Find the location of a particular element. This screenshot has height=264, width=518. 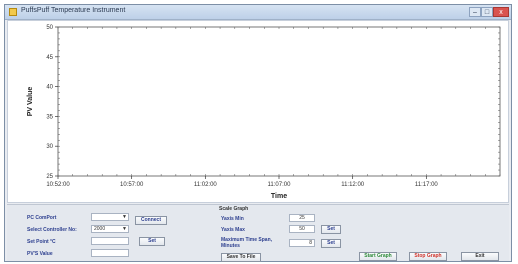

x-tick-label: 10:52:00 is located at coordinates (58, 185).